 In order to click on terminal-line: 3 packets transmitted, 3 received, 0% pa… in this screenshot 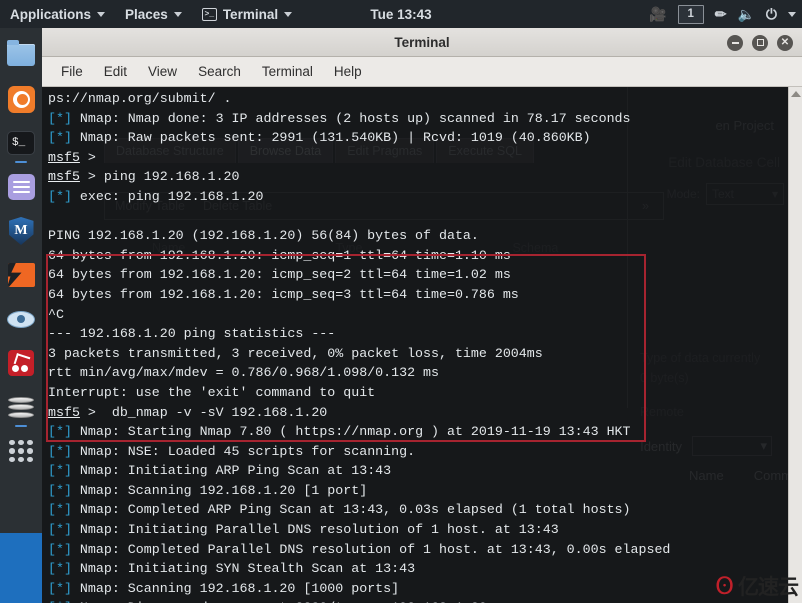, I will do `click(295, 353)`.